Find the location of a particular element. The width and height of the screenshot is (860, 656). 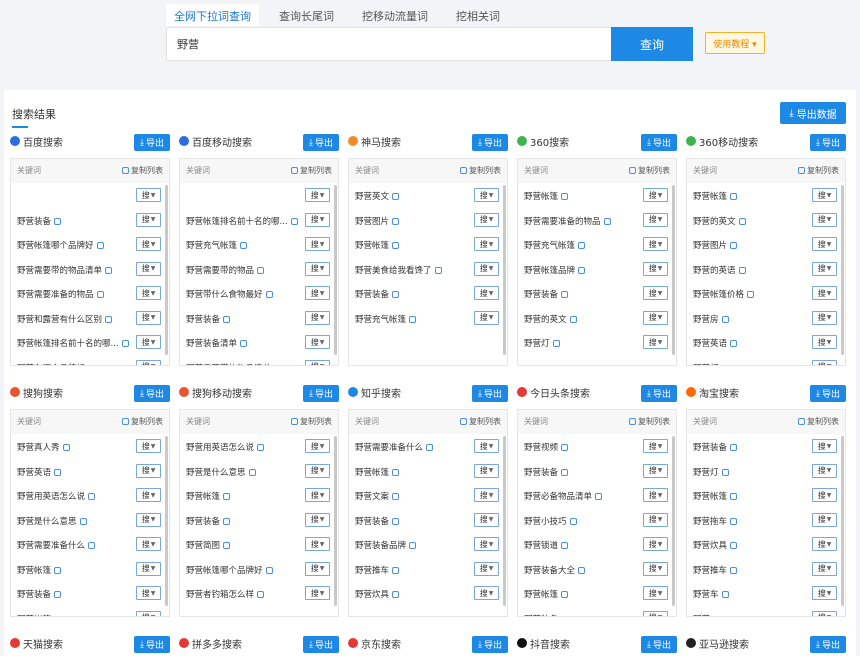

keyword-text: 野营英文 is located at coordinates (377, 196).